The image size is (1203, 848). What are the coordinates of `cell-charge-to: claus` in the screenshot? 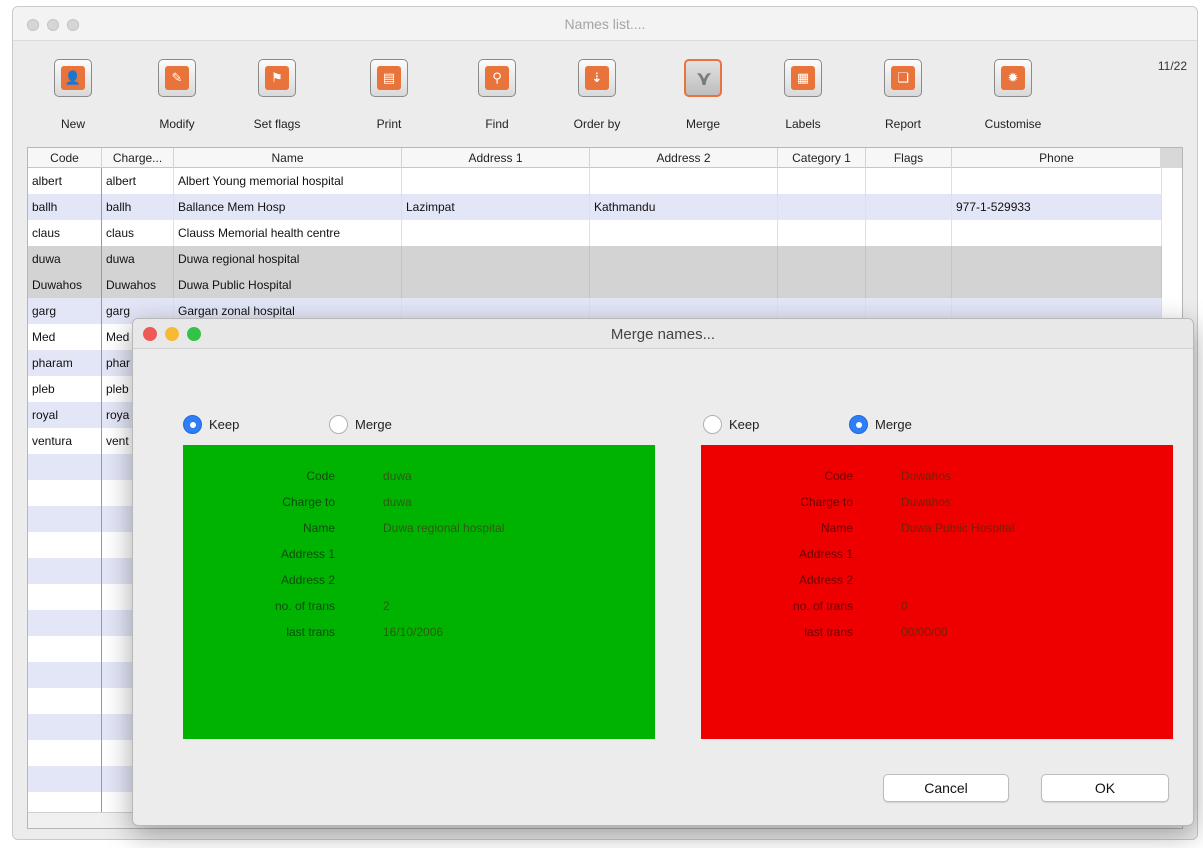 It's located at (138, 233).